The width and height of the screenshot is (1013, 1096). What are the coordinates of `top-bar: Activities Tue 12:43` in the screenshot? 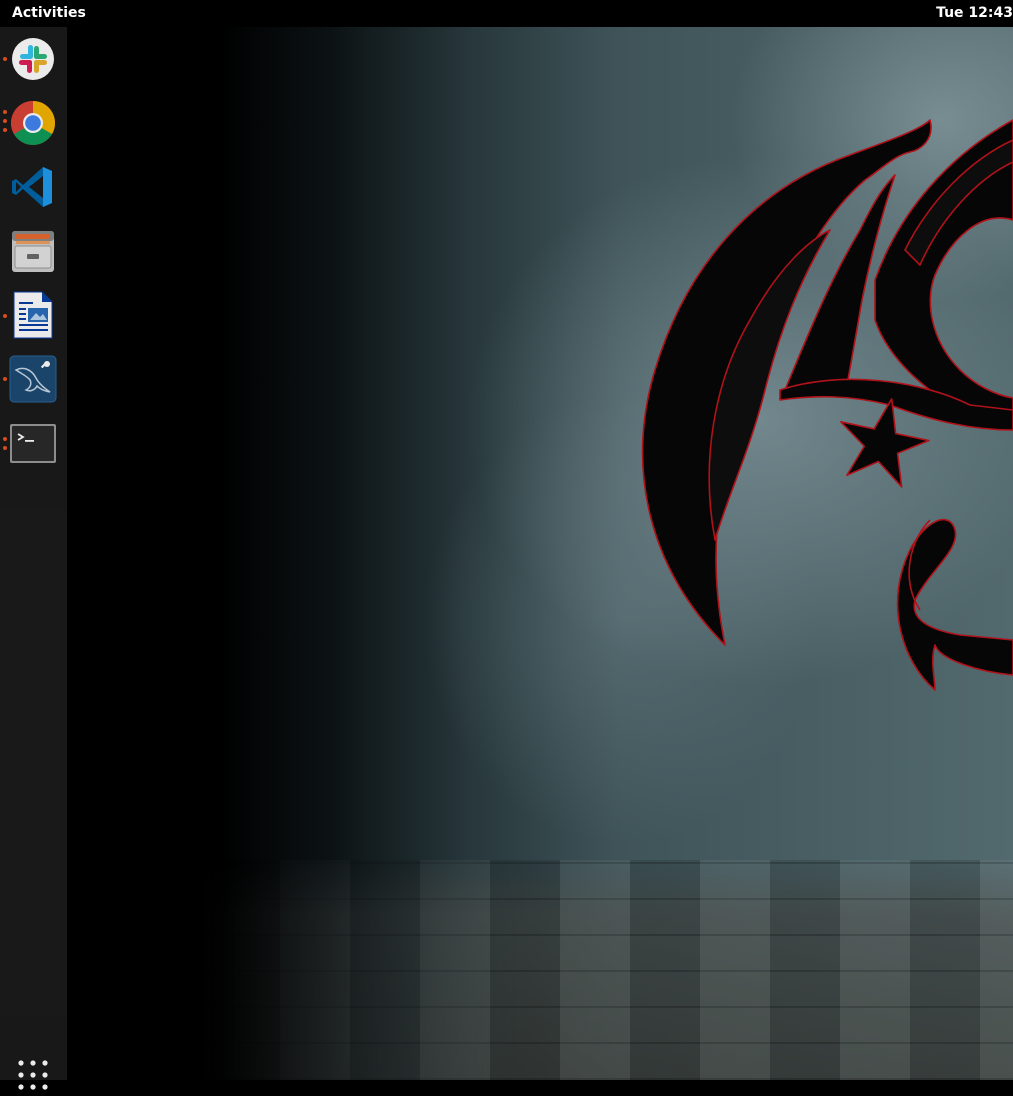 It's located at (506, 13).